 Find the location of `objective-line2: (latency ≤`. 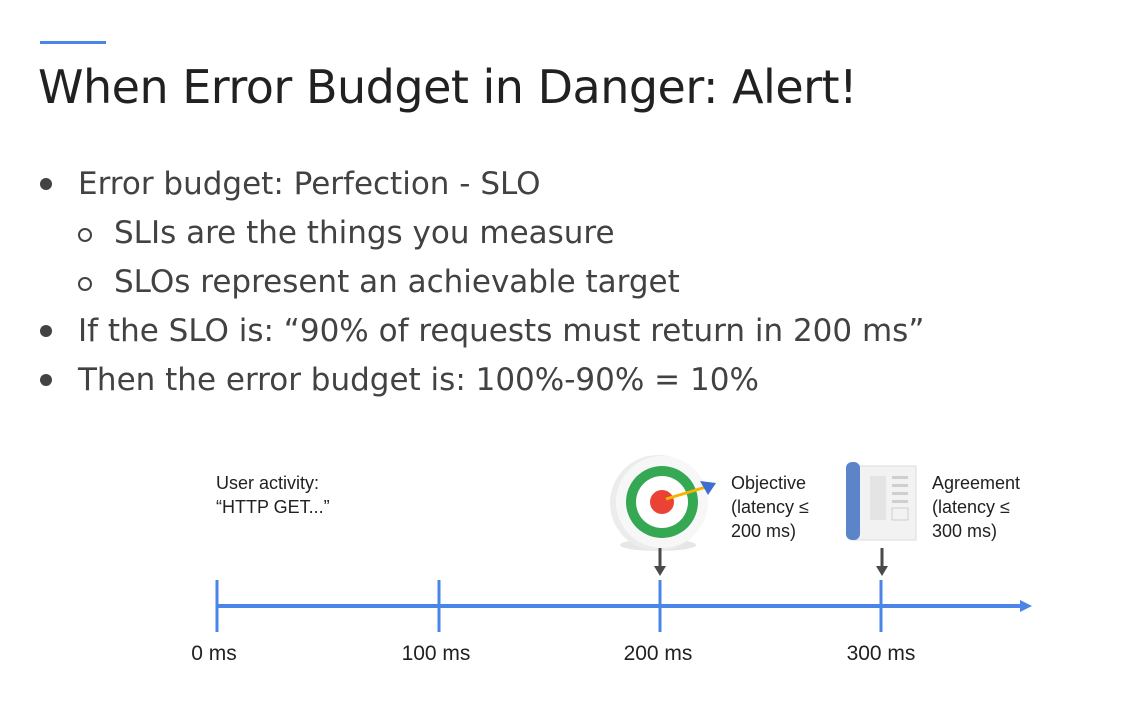

objective-line2: (latency ≤ is located at coordinates (770, 507).